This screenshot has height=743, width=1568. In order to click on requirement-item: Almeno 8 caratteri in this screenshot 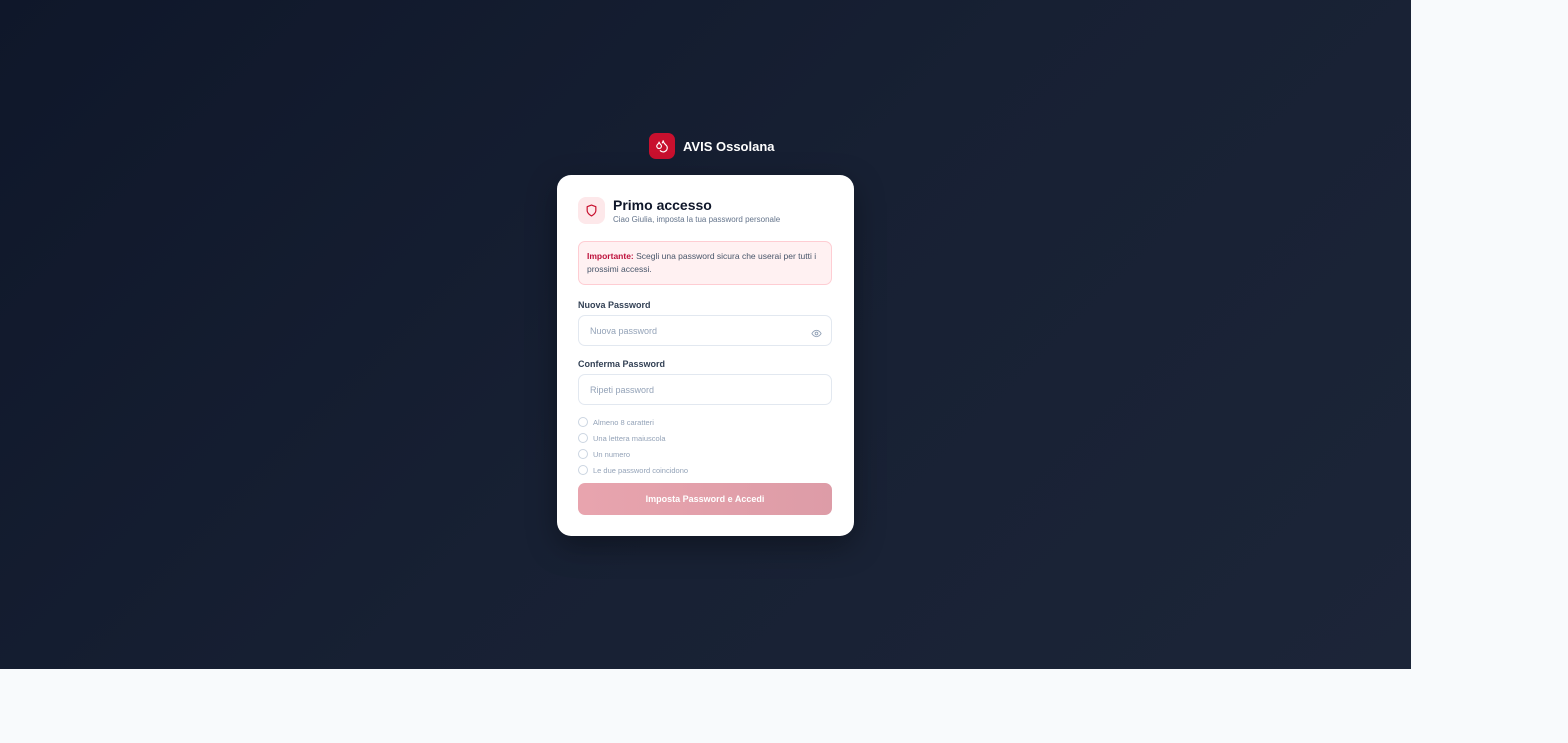, I will do `click(633, 422)`.